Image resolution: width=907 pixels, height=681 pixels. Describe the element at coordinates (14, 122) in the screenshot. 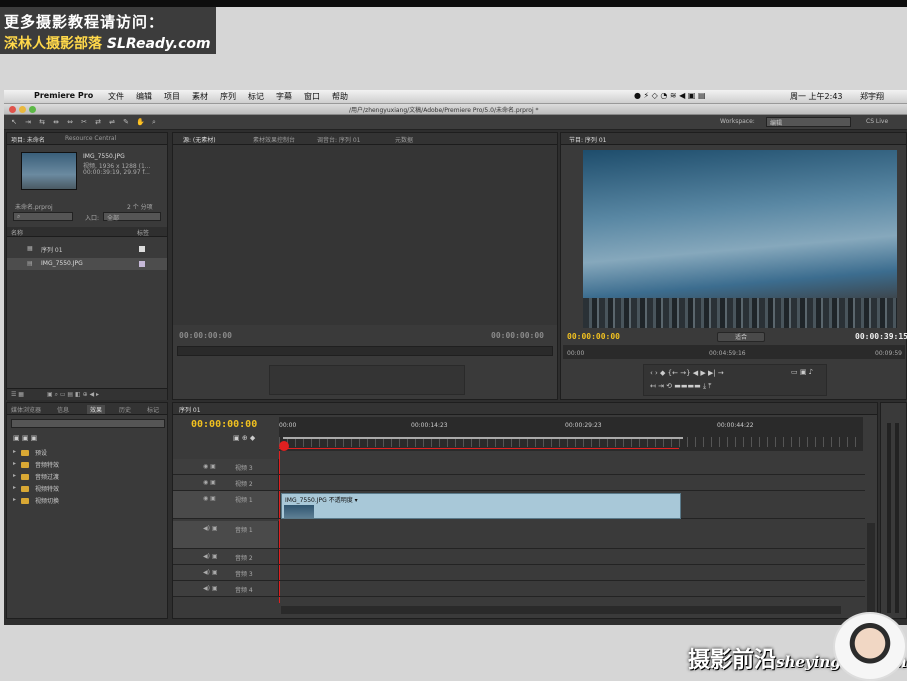

I see `selection-tool-icon: ↖` at that location.